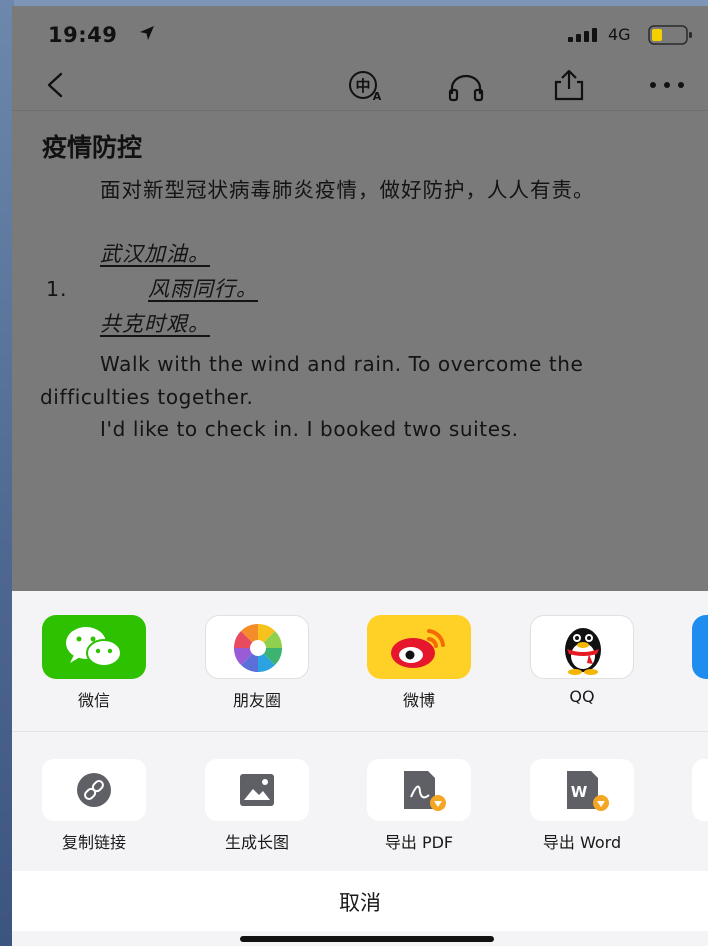  I want to click on weibo-icon, so click(419, 647).